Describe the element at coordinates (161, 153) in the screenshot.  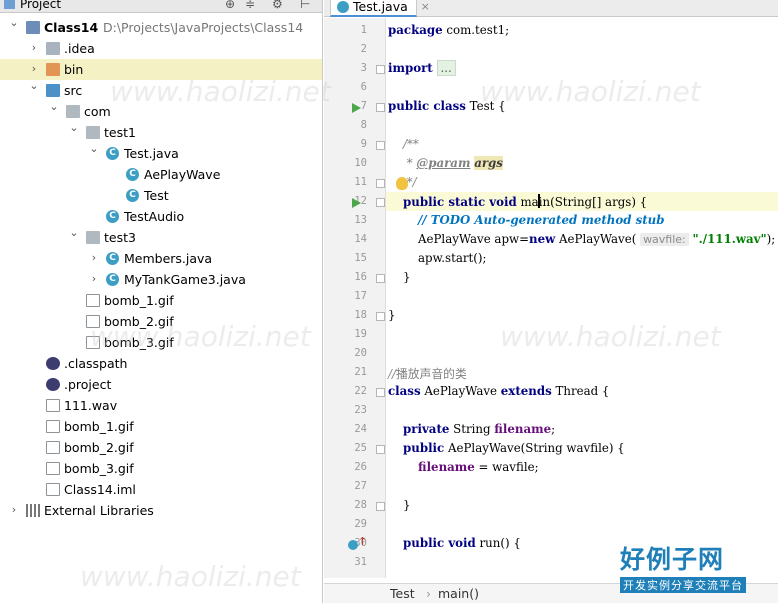
I see `tree-item: ⌄ C Test.java` at that location.